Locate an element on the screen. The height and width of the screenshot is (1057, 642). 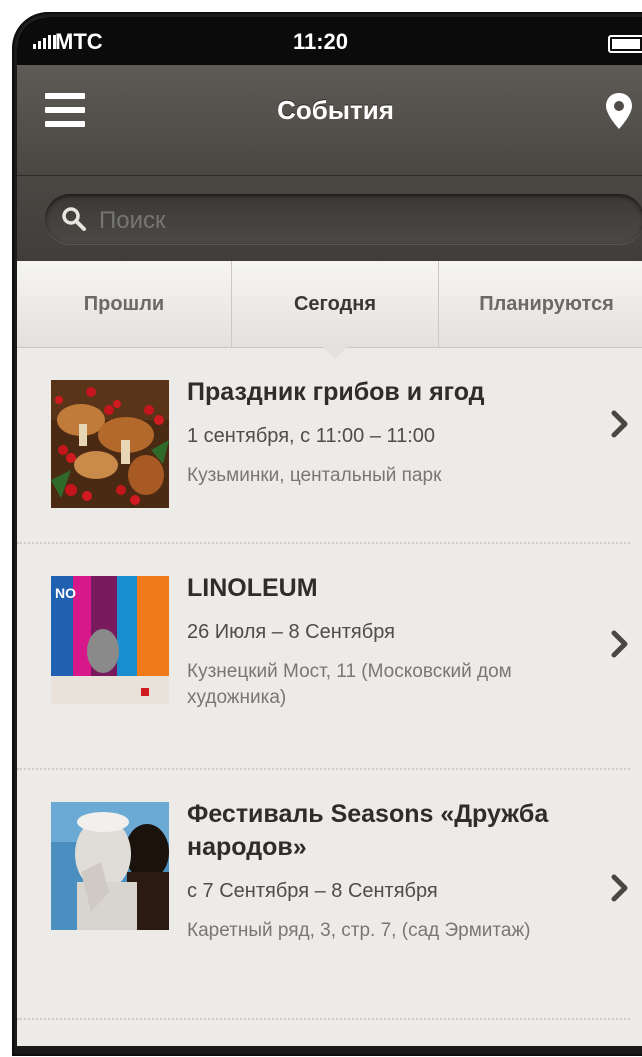
navigation-bar: События is located at coordinates (329, 120).